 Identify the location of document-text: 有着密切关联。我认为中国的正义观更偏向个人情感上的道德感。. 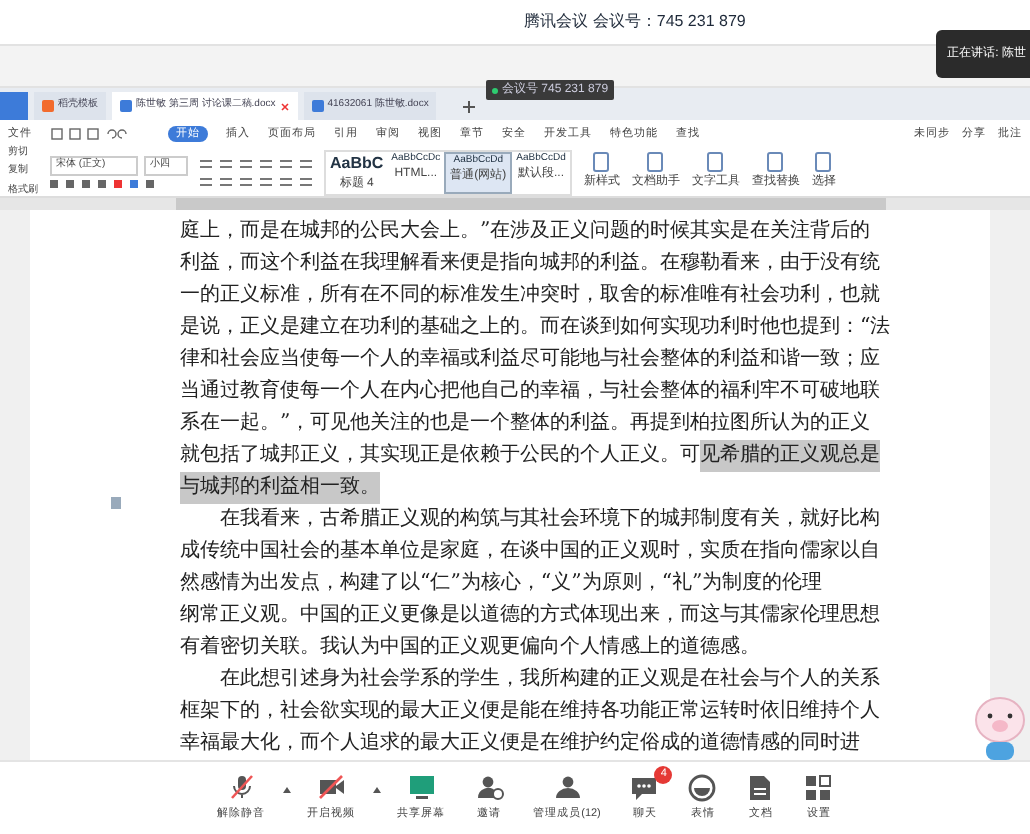
(470, 648).